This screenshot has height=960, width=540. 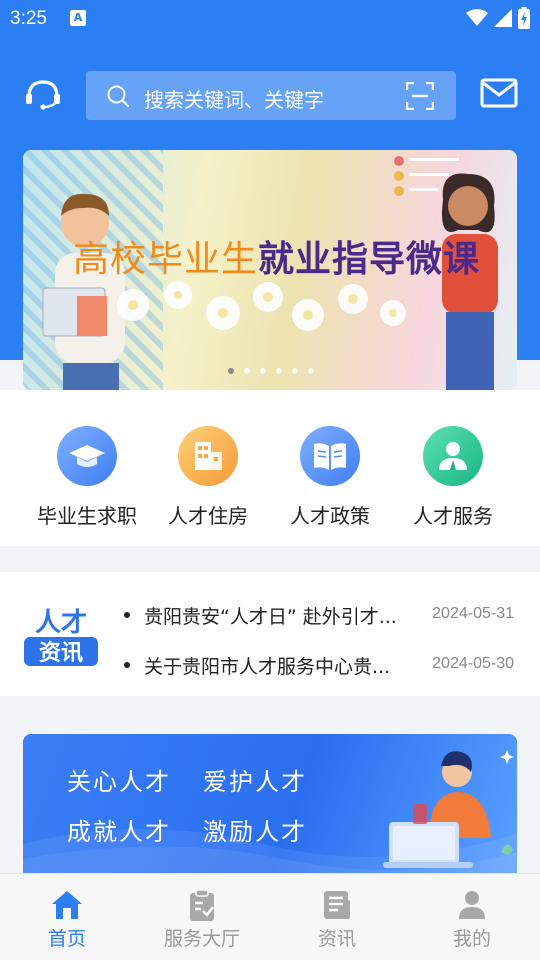 I want to click on quick-link-job-seeking: 毕业生求职, so click(x=87, y=477).